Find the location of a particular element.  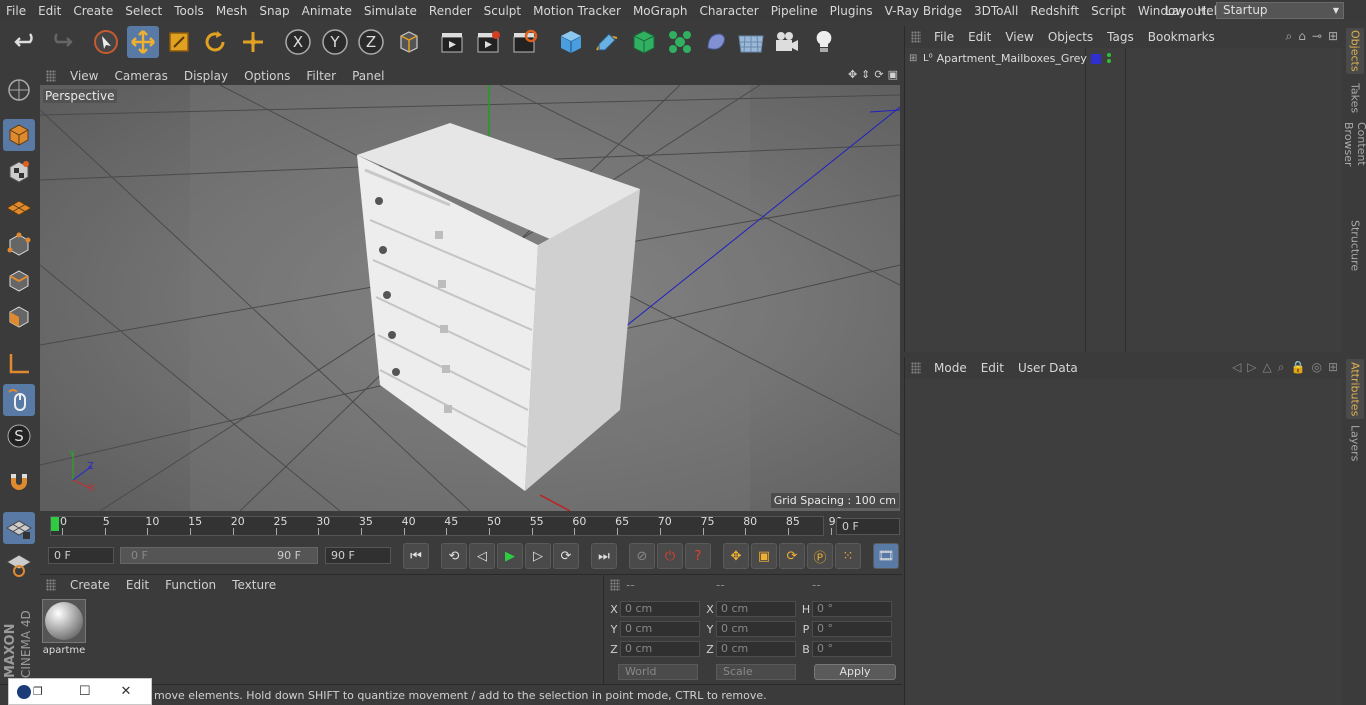

key-rotation-icon: ⟳ is located at coordinates (792, 556).